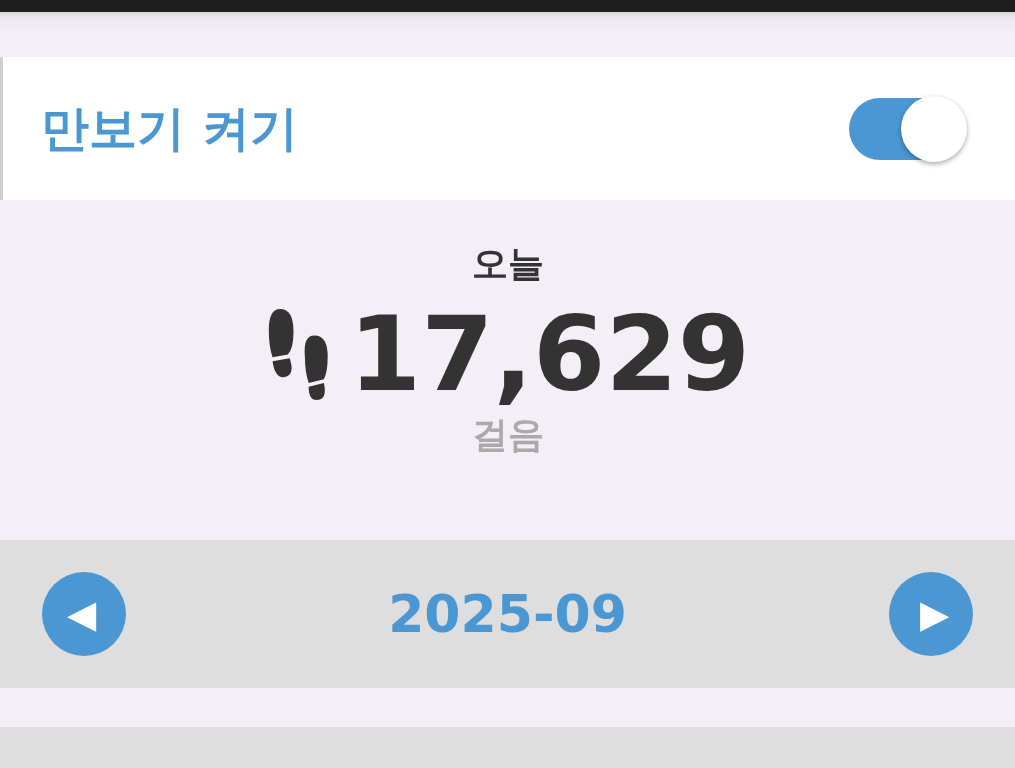 The height and width of the screenshot is (768, 1015). I want to click on toggle-label: 만보기 켜기, so click(169, 128).